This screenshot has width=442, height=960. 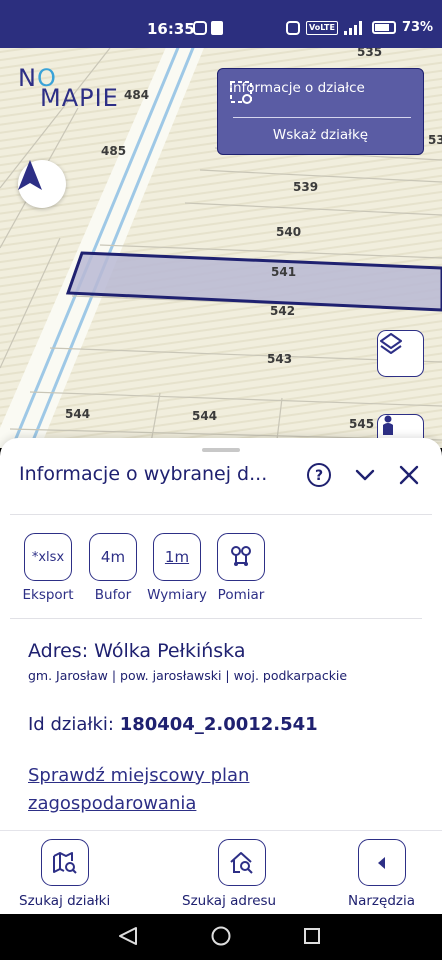 I want to click on tools-nav: Narzędzia, so click(x=381, y=874).